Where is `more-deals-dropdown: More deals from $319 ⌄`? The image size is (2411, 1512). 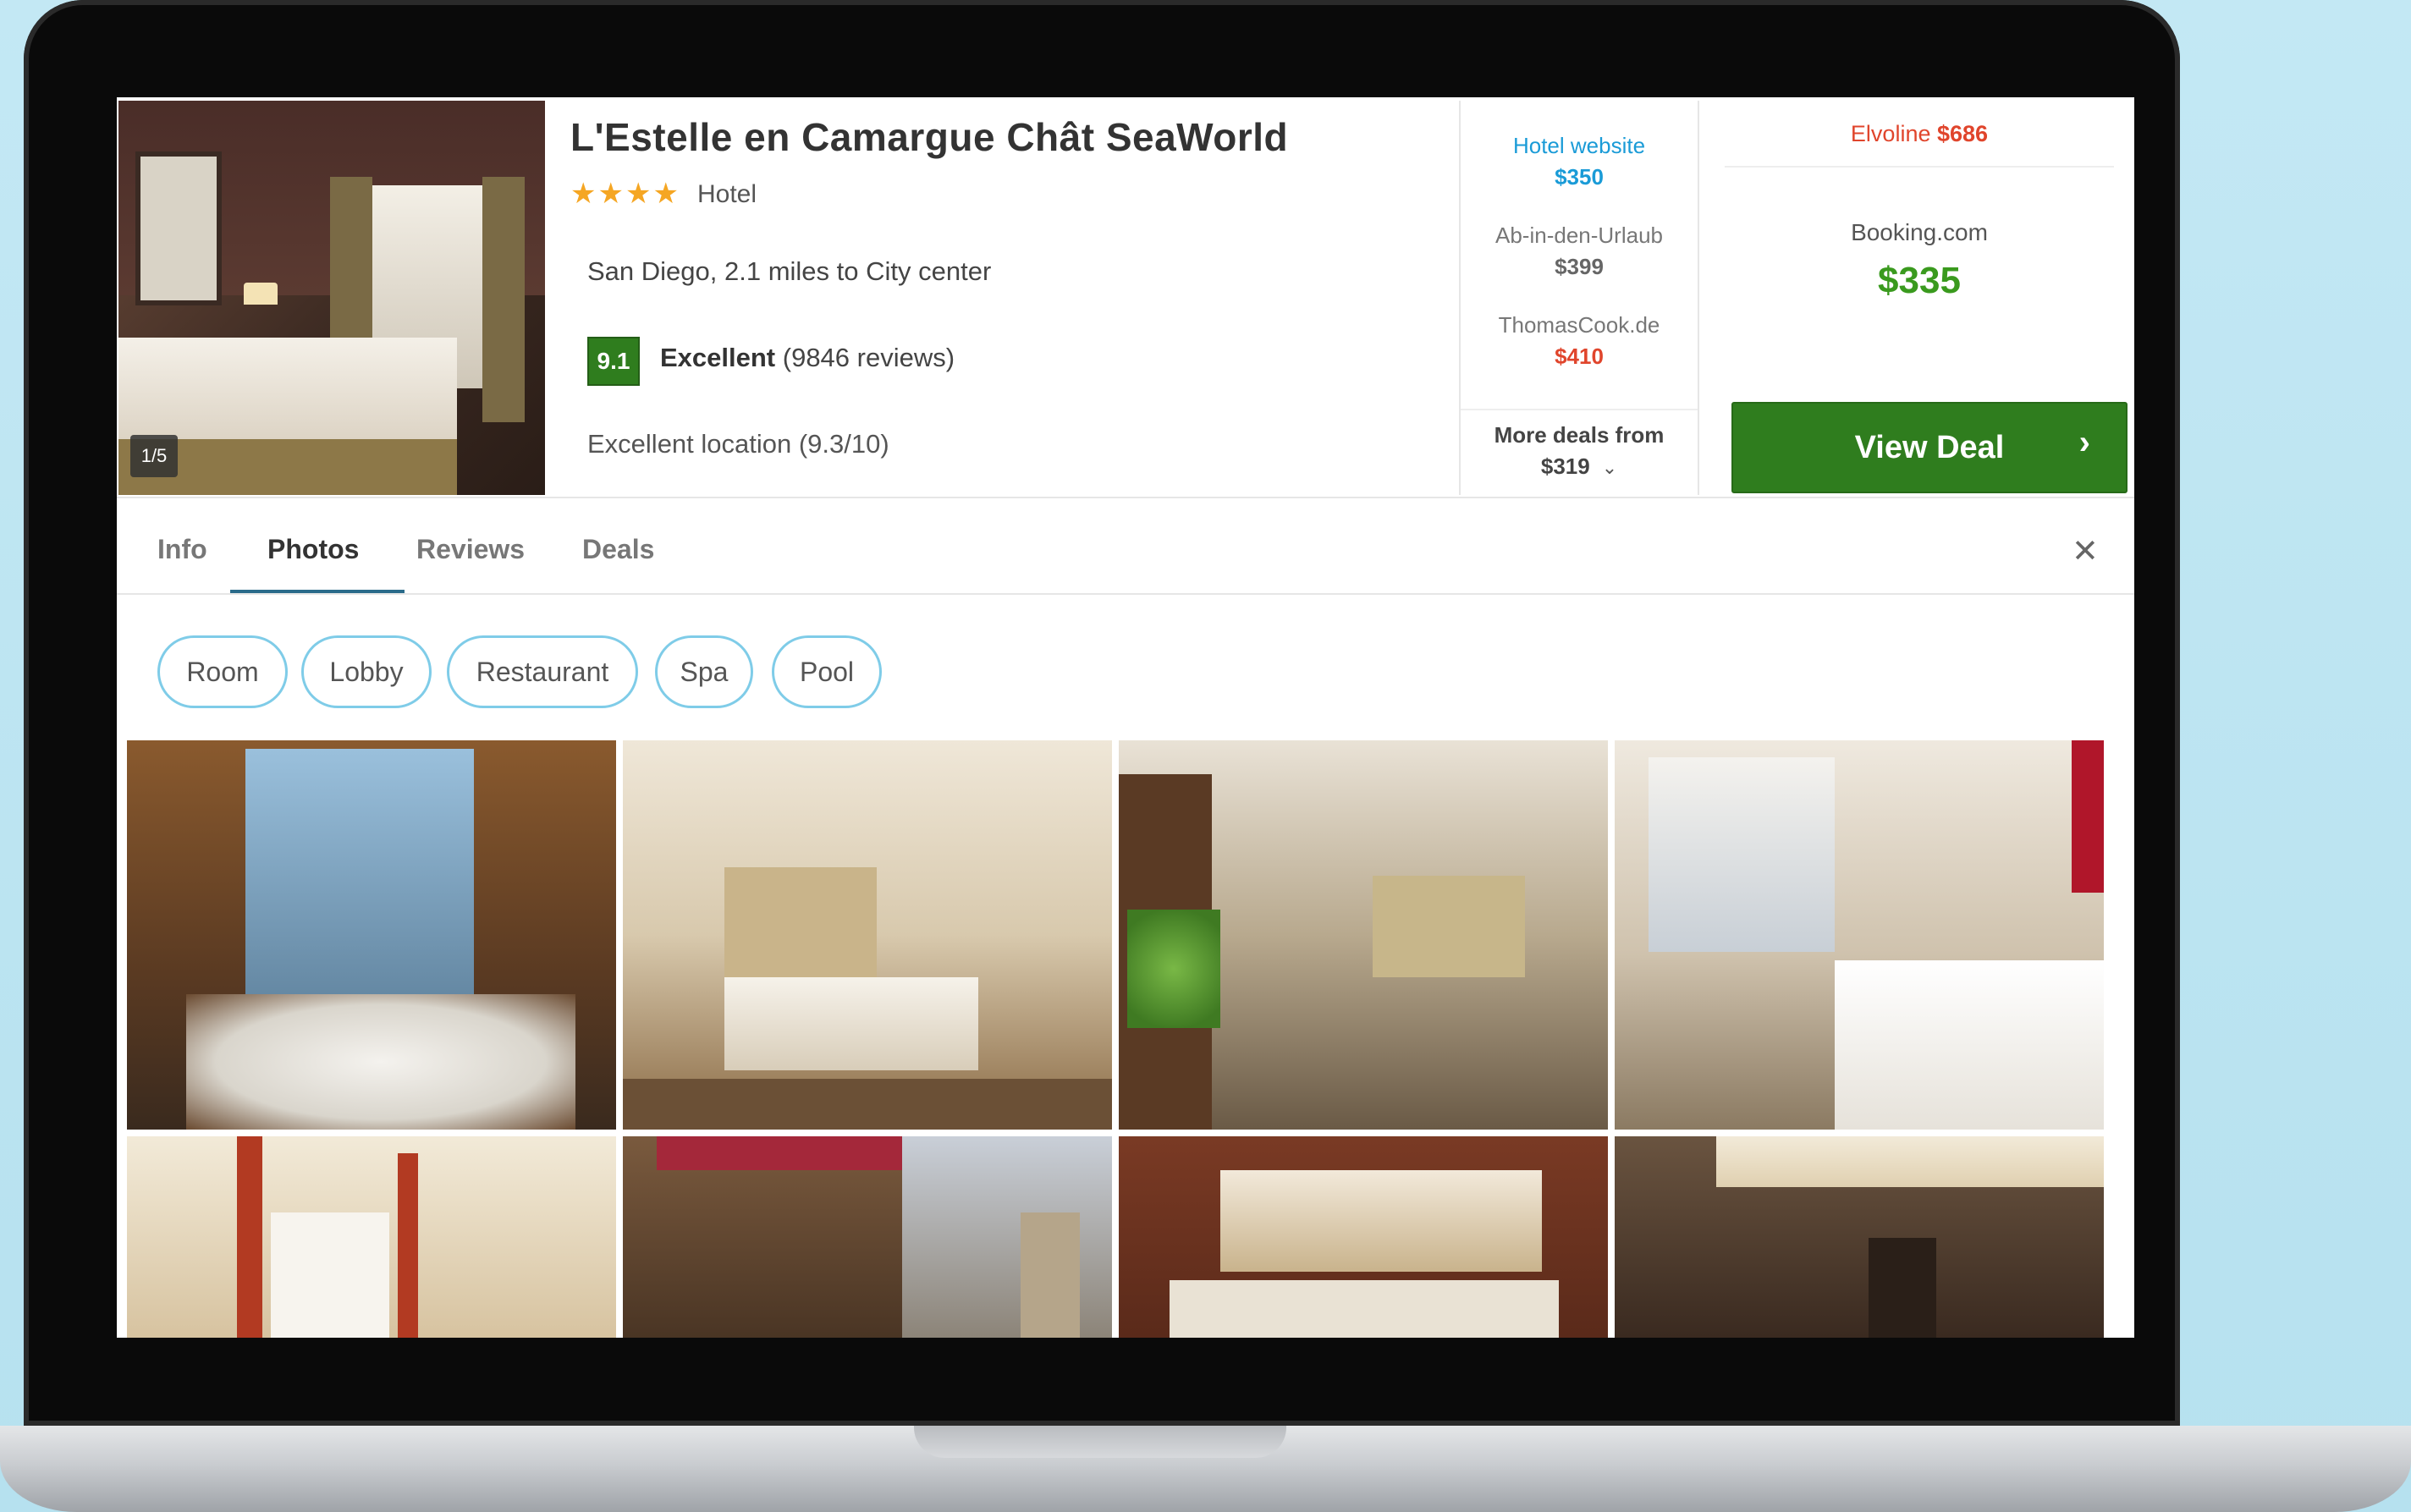 more-deals-dropdown: More deals from $319 ⌄ is located at coordinates (1579, 445).